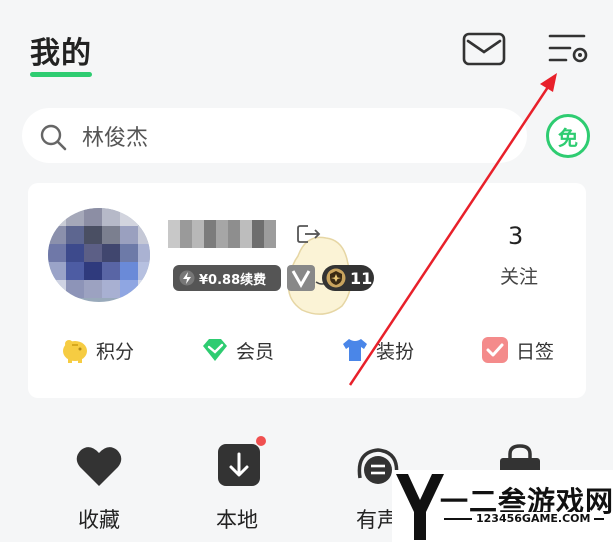 This screenshot has height=542, width=613. What do you see at coordinates (533, 518) in the screenshot?
I see `watermark-url: 123456GAME.COM` at bounding box center [533, 518].